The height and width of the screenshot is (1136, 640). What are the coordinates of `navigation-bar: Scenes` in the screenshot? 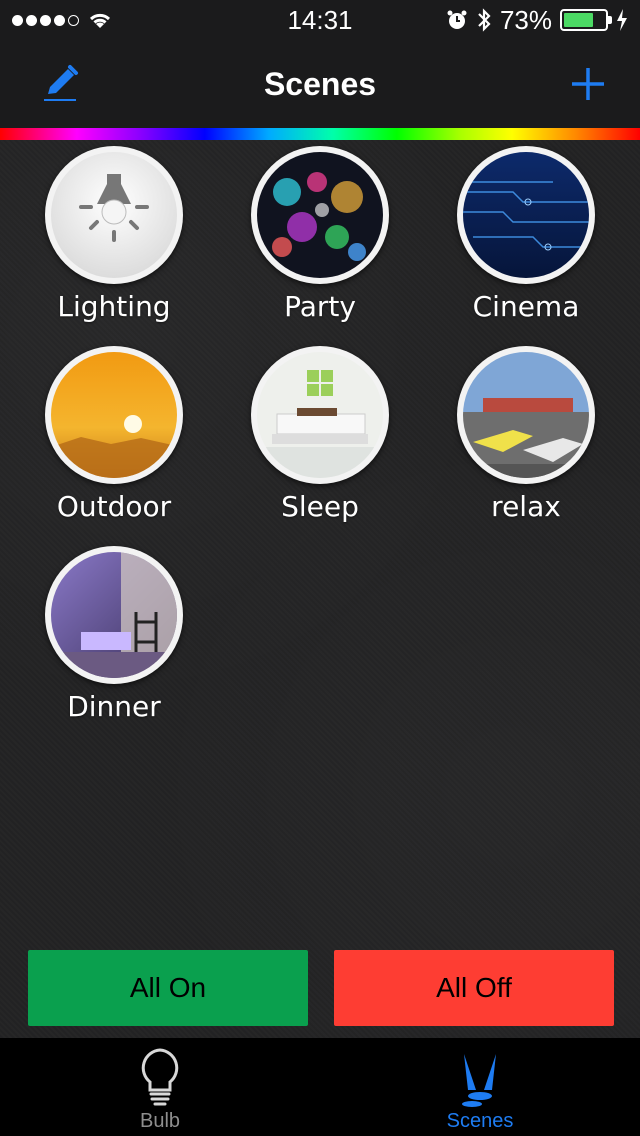 It's located at (320, 84).